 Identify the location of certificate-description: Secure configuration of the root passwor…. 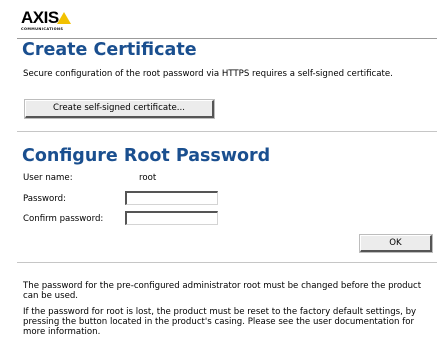
(208, 74).